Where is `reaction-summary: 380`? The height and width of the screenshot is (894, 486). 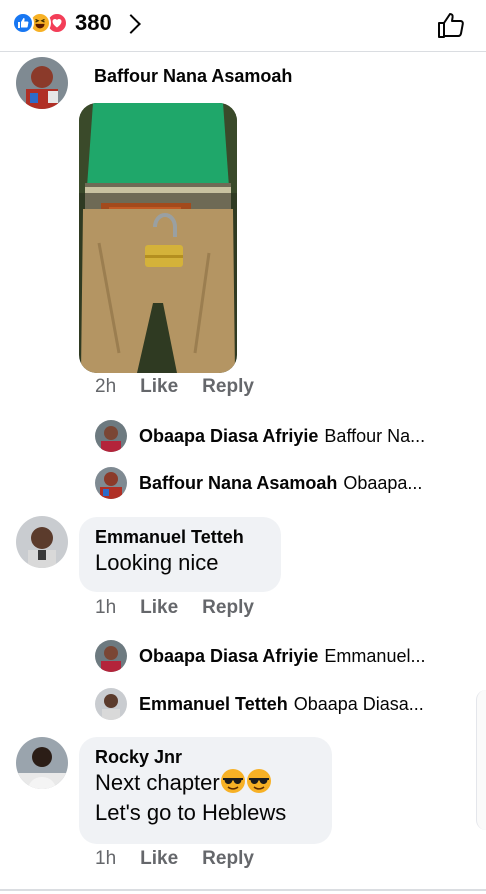
reaction-summary: 380 is located at coordinates (76, 23).